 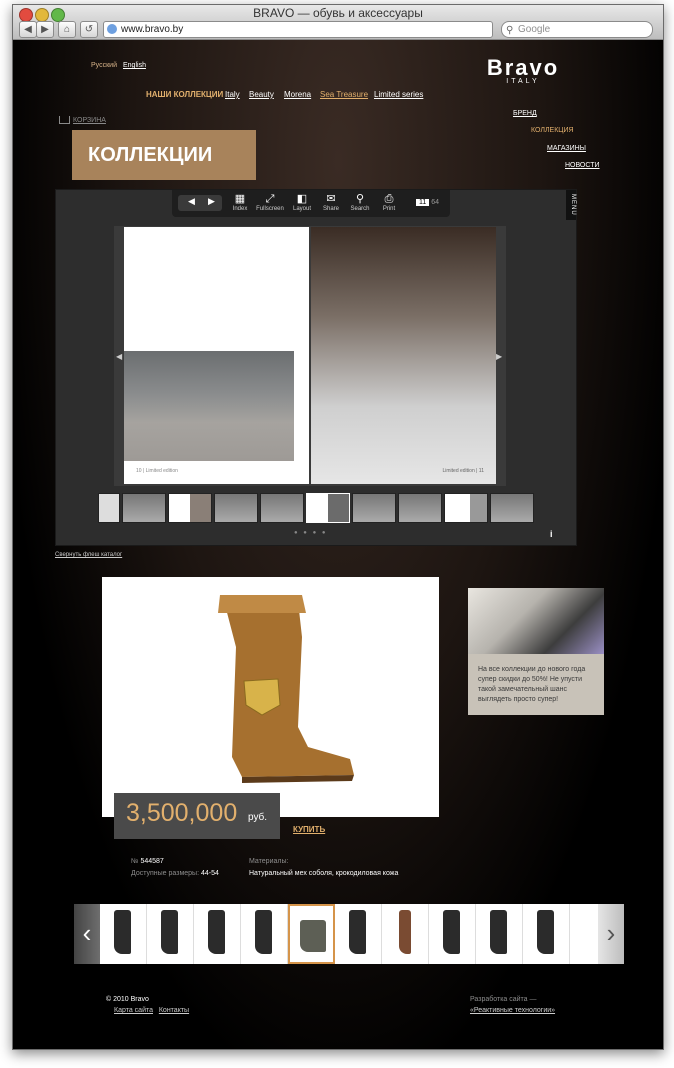 I want to click on nav-italy: Italy, so click(x=232, y=94).